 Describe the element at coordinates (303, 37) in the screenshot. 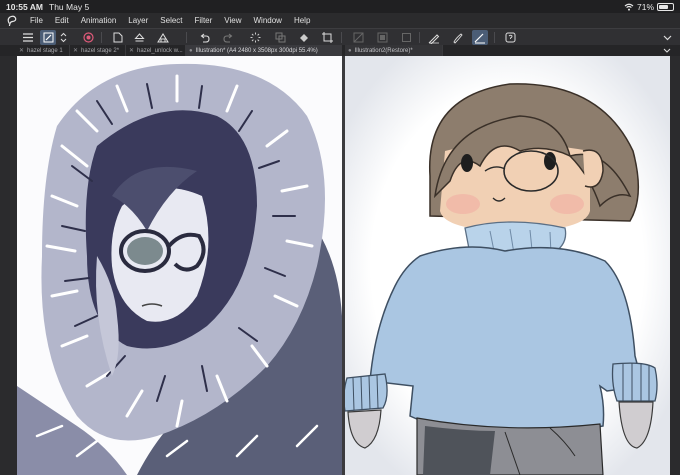

I see `fill-icon` at that location.